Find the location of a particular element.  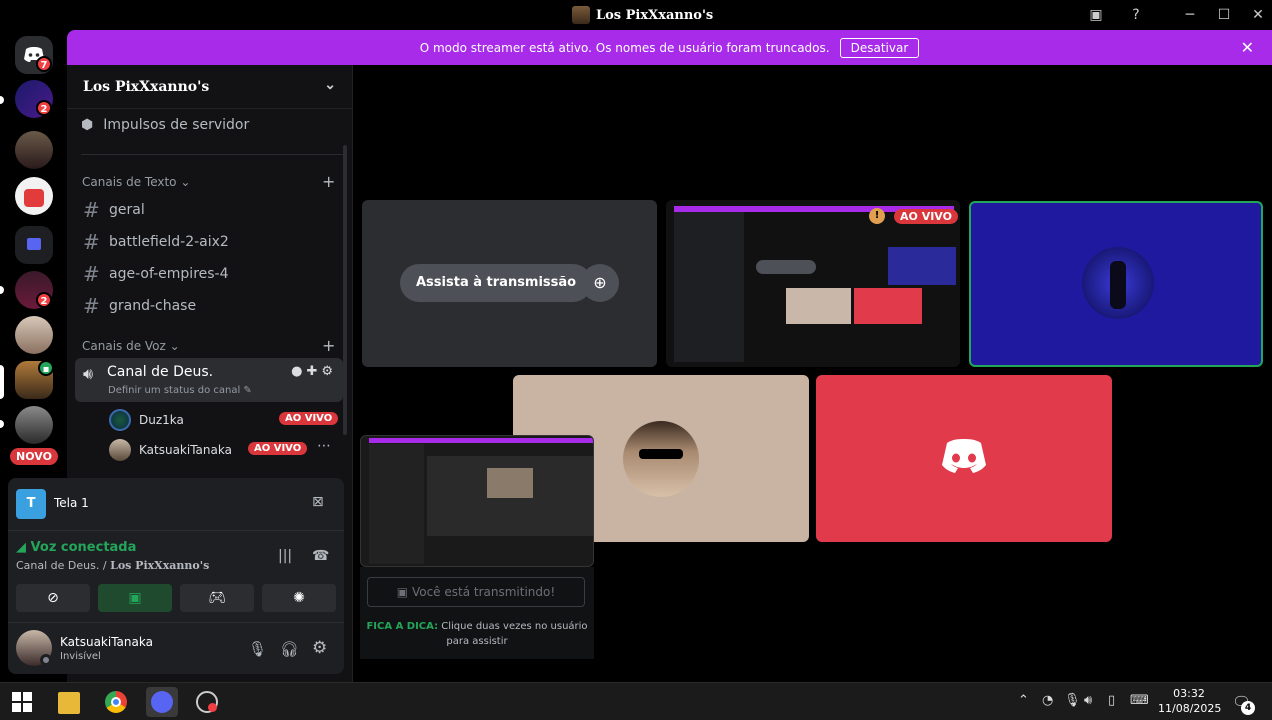

user-tile-discord is located at coordinates (964, 458).